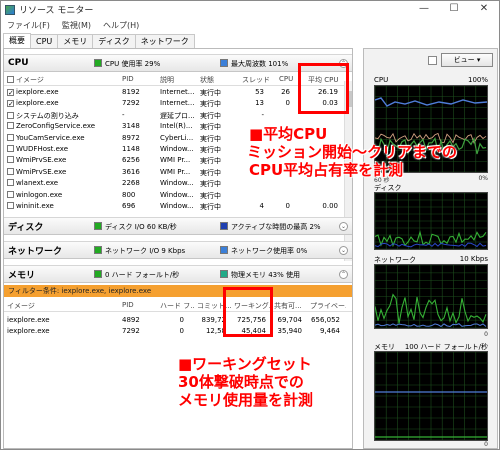  Describe the element at coordinates (63, 183) in the screenshot. I see `cpu-cell-name: wlanext.exe` at that location.